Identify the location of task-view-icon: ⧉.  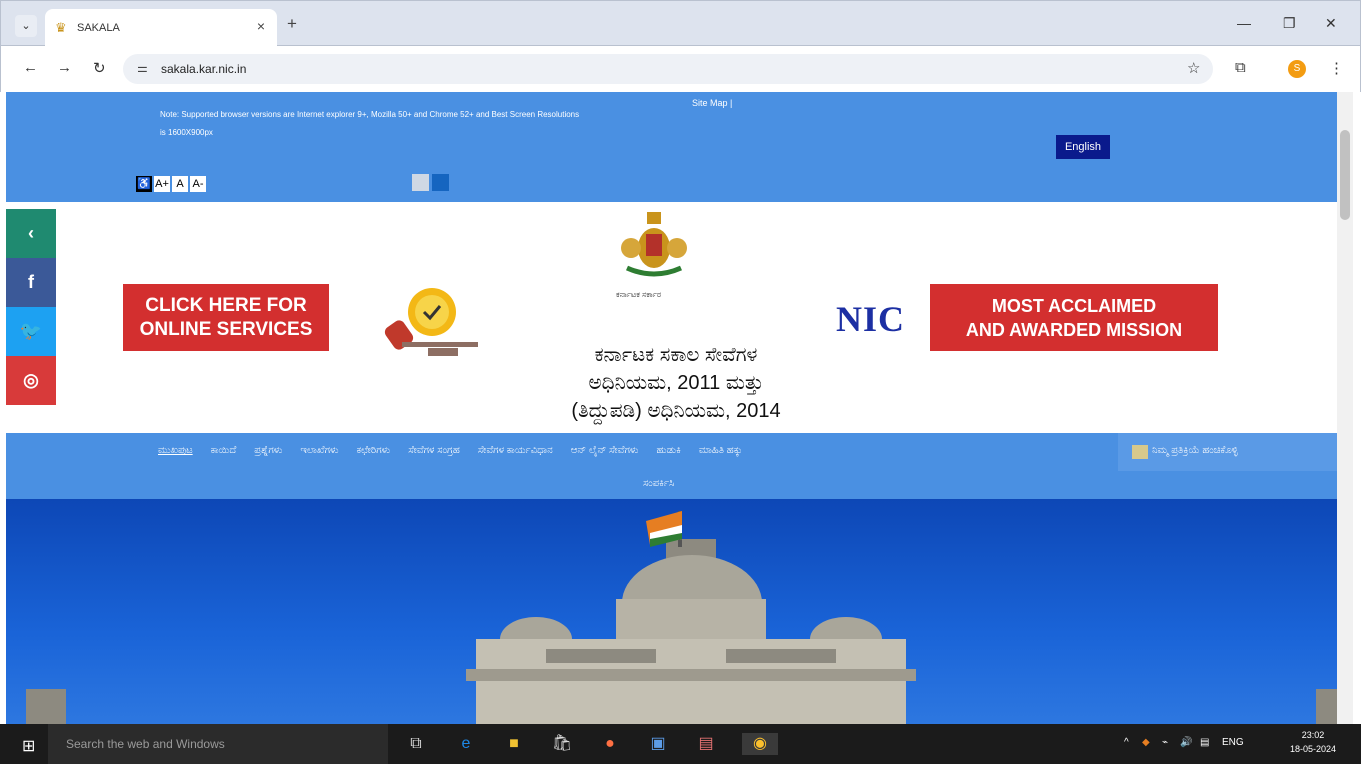
(416, 744).